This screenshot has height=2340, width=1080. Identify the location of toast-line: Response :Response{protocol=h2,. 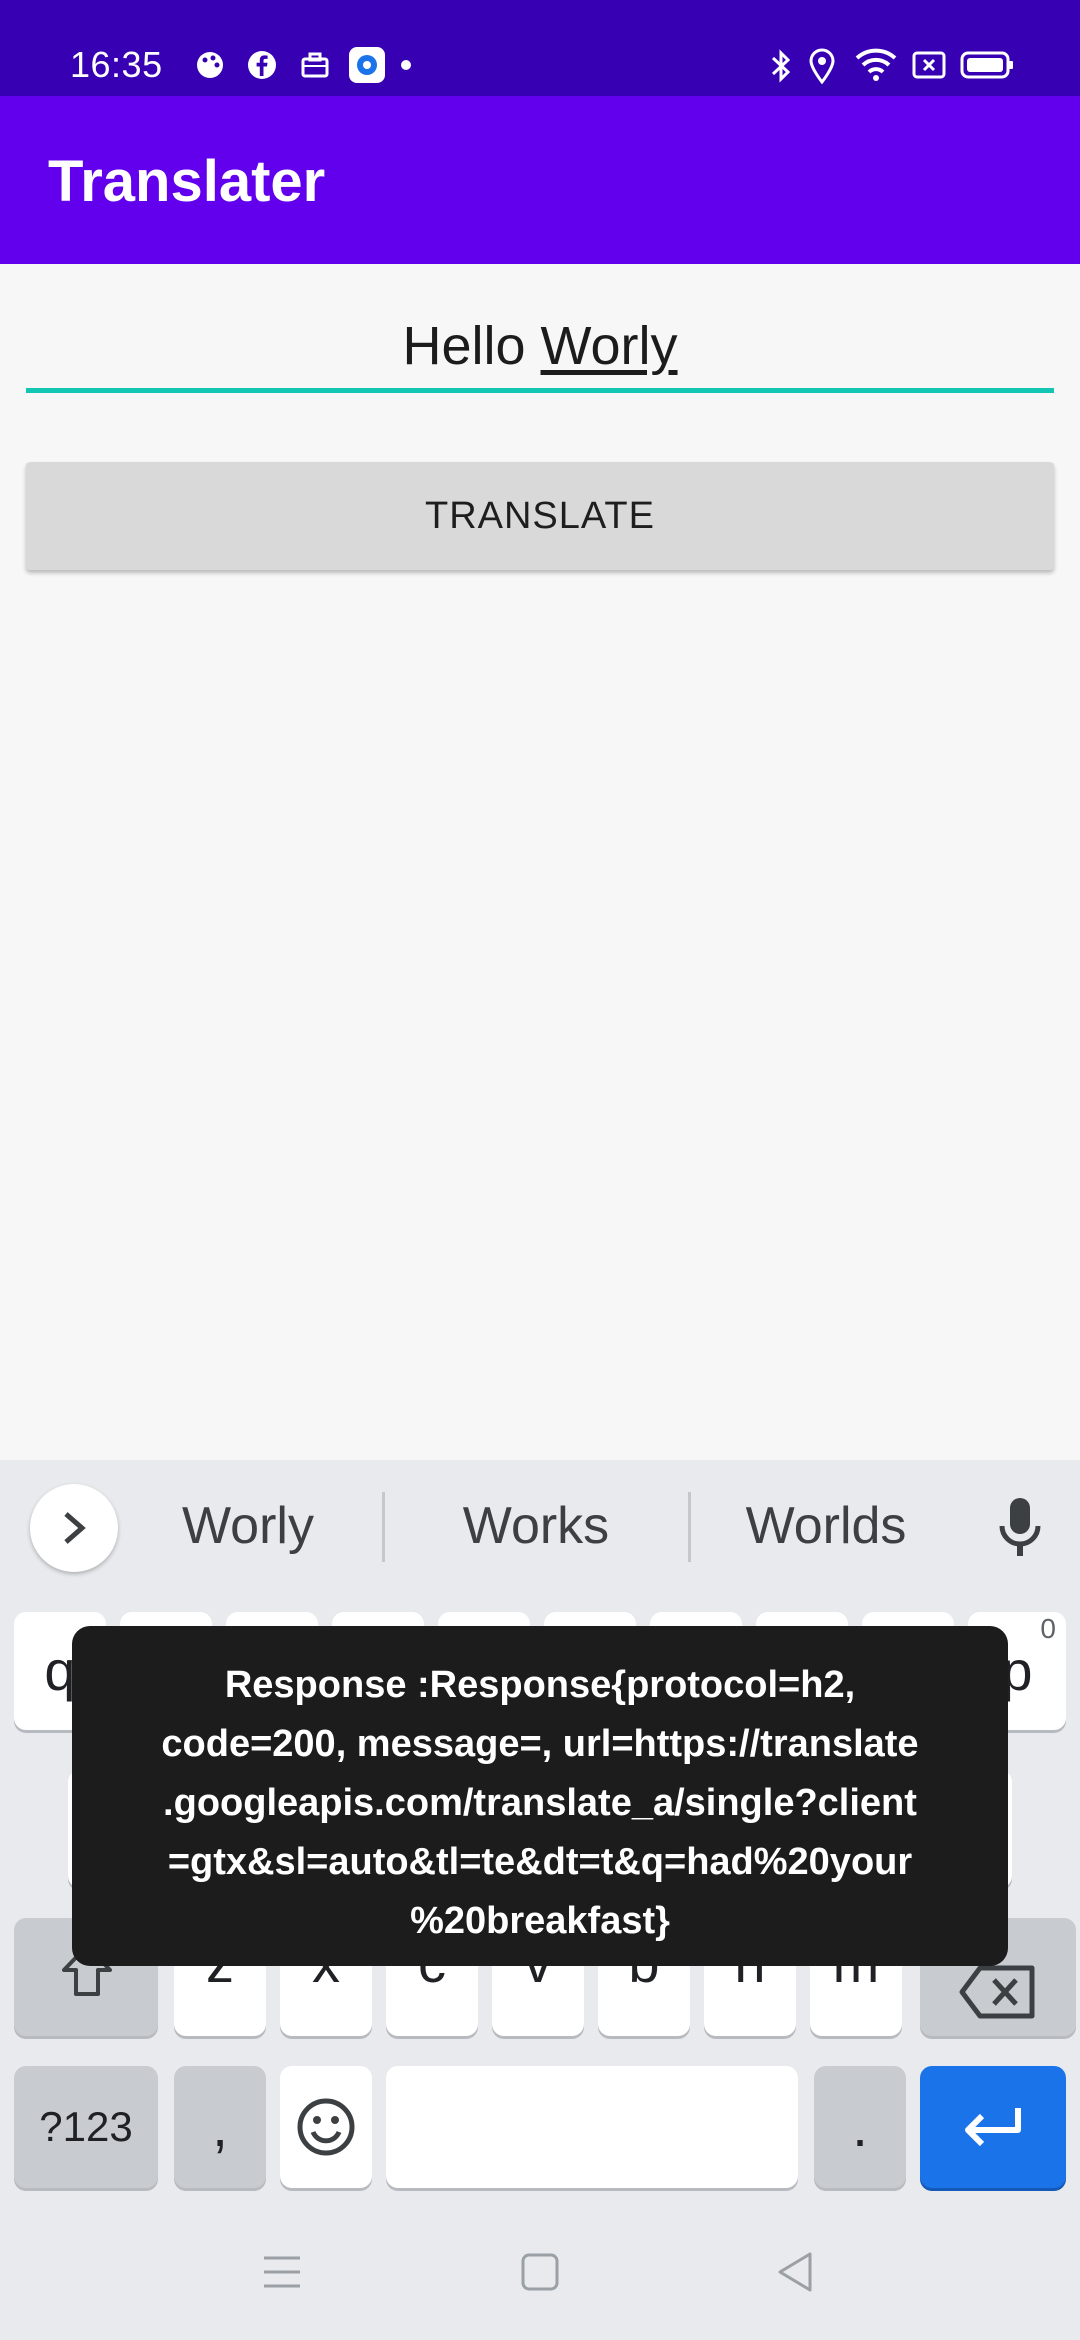
(540, 1685).